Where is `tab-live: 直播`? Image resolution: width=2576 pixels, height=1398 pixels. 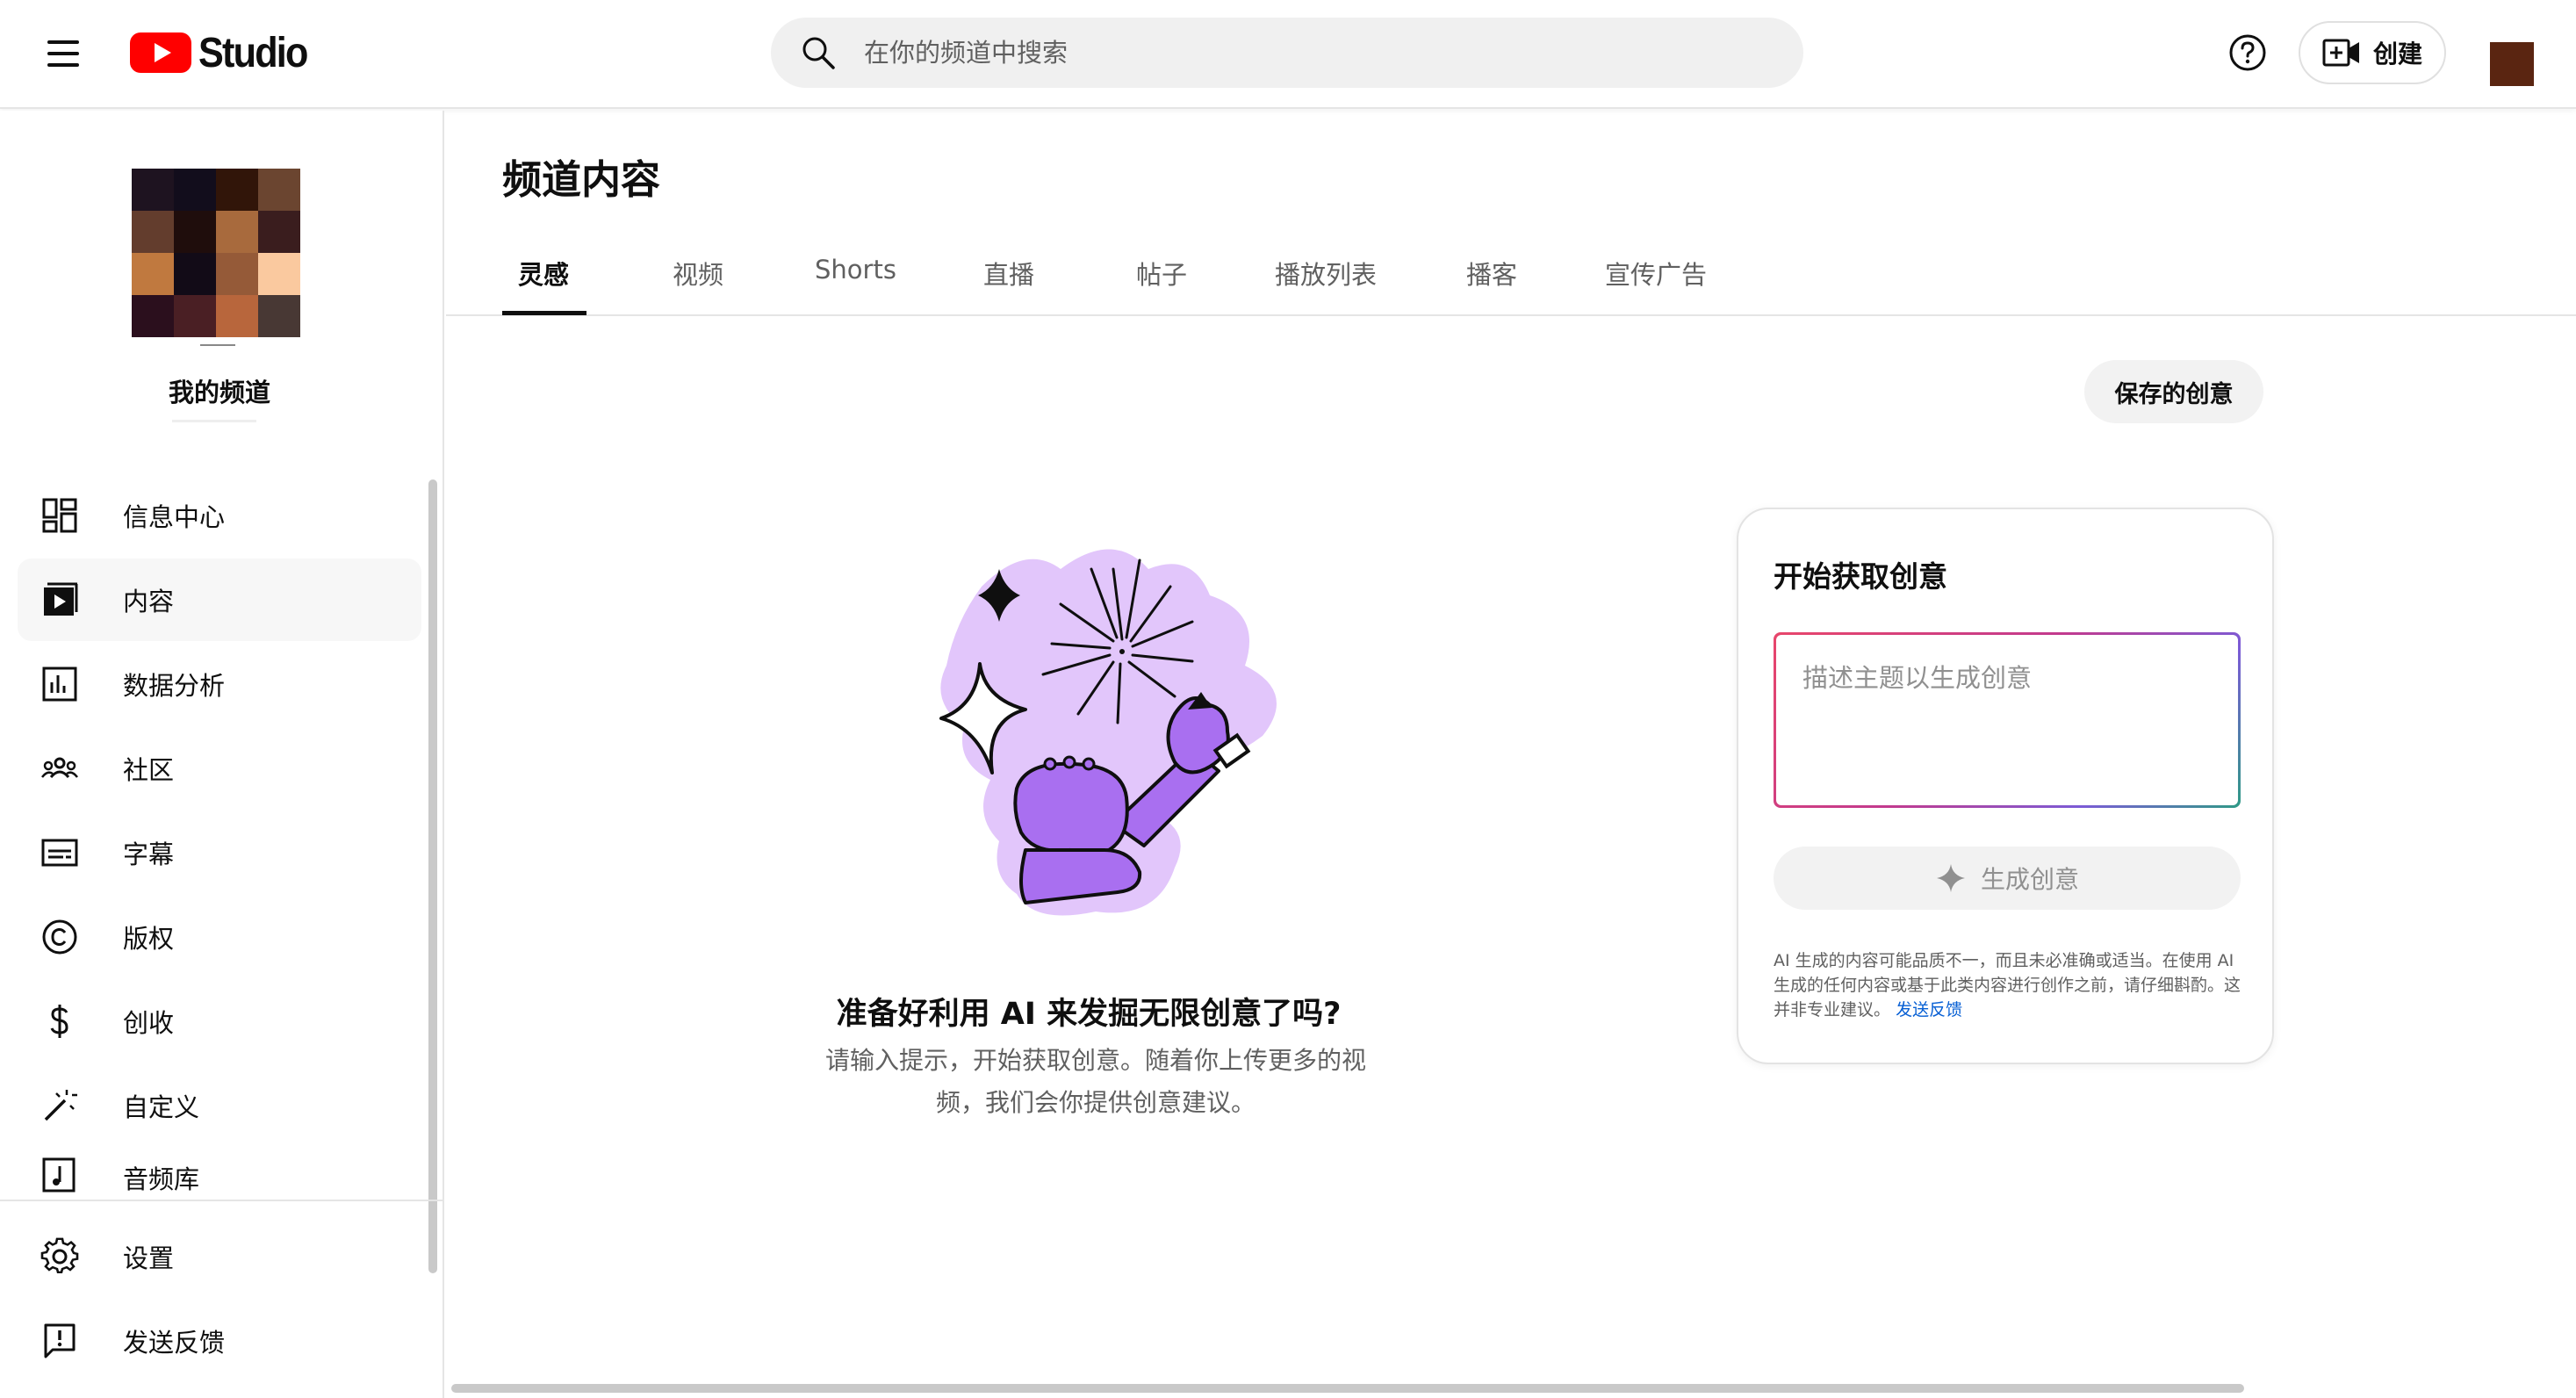 tab-live: 直播 is located at coordinates (1008, 273).